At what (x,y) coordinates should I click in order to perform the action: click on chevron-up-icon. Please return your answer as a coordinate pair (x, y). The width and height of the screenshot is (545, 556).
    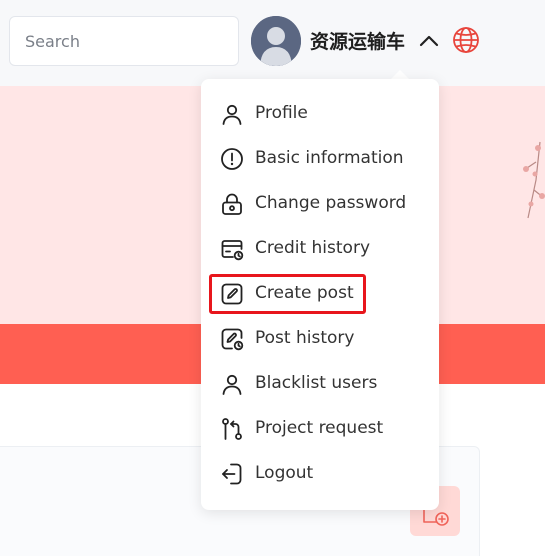
    Looking at the image, I should click on (429, 41).